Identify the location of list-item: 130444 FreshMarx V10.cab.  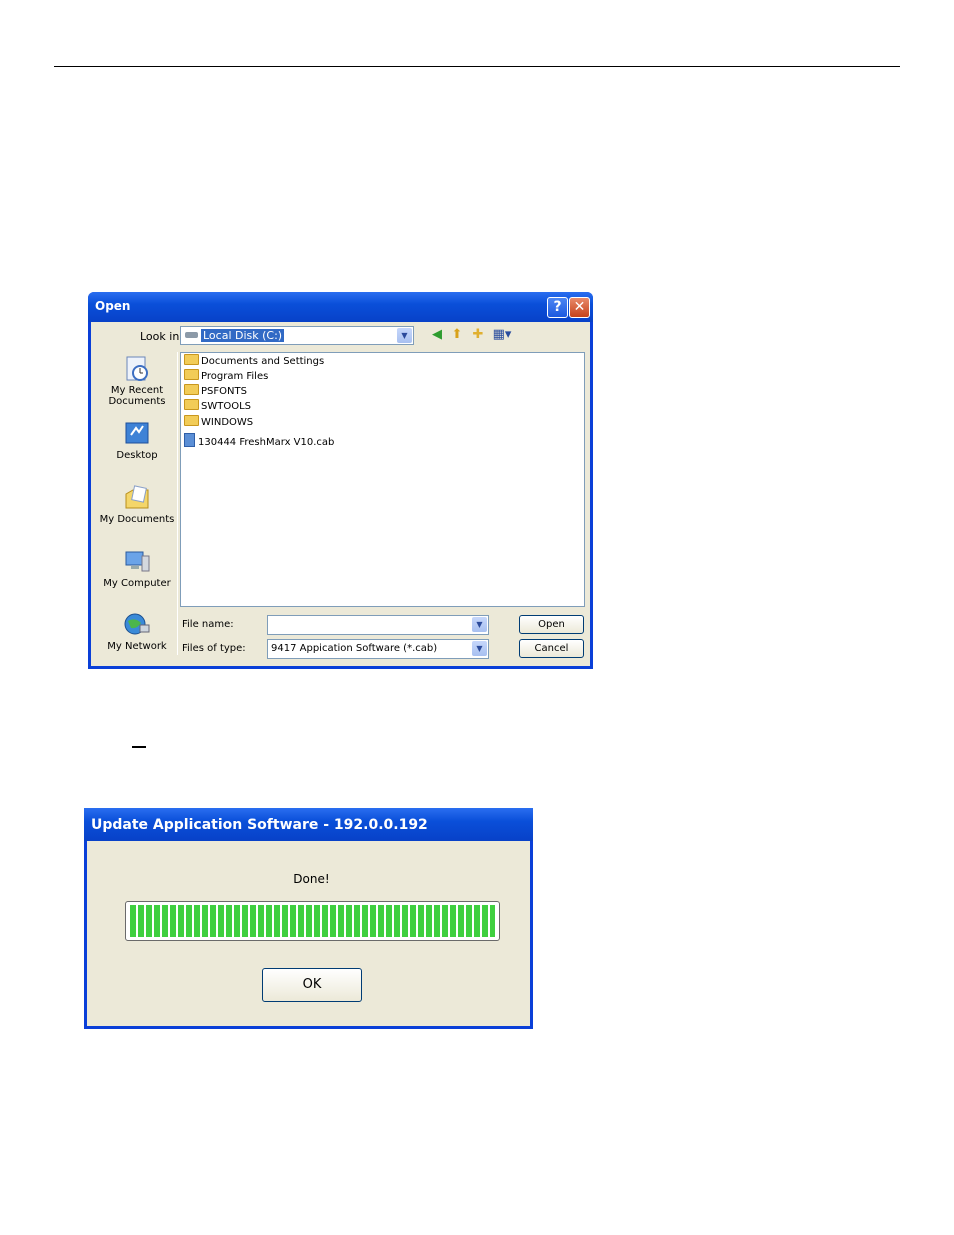
(259, 440).